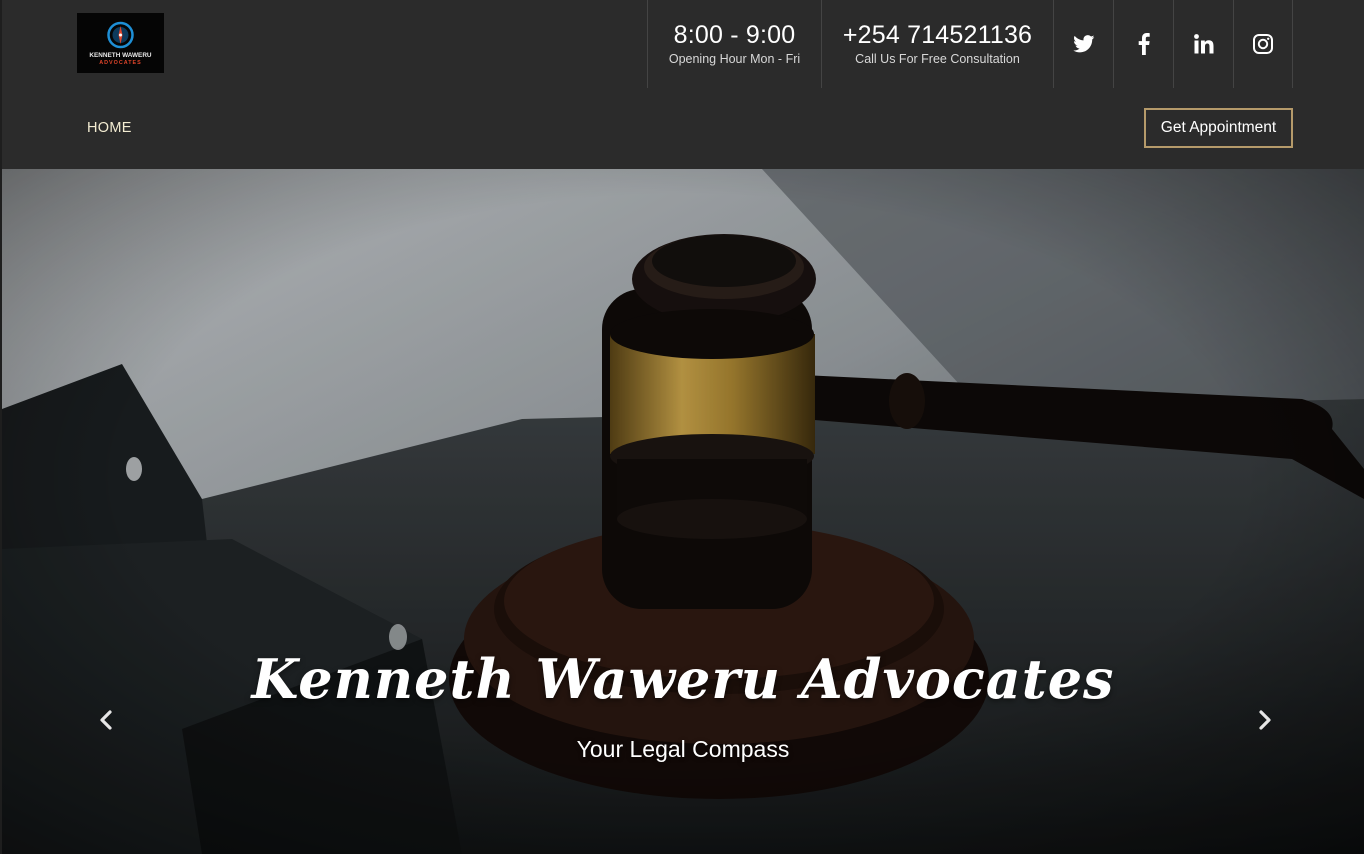 The image size is (1364, 854). What do you see at coordinates (734, 34) in the screenshot?
I see `opening-hours-time: 8:00 - 9:00` at bounding box center [734, 34].